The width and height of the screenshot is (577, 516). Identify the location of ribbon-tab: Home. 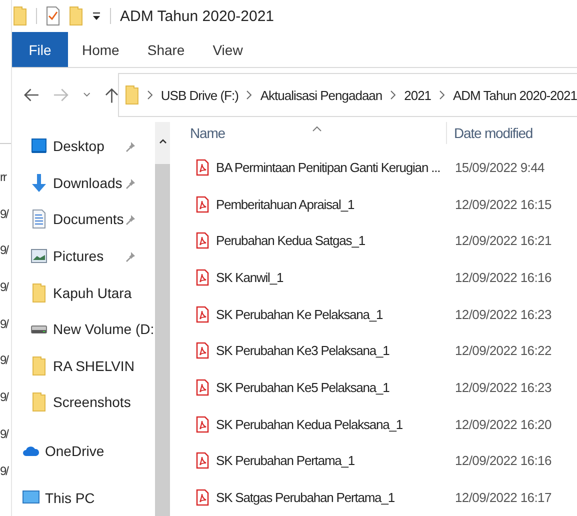
(101, 49).